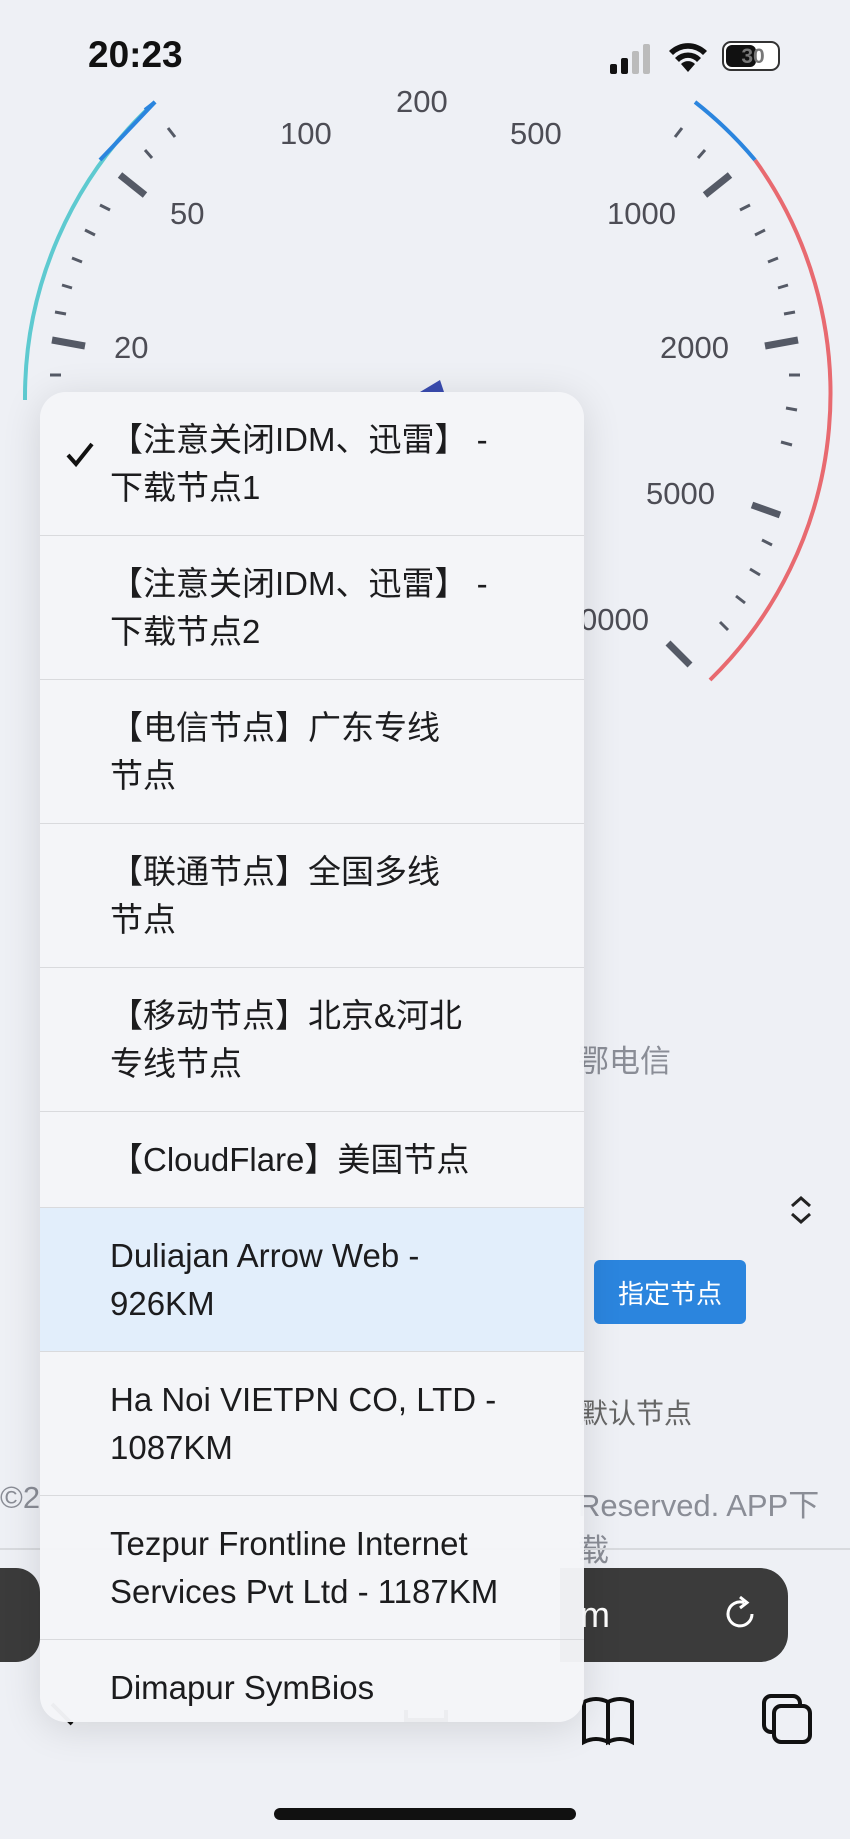 This screenshot has height=1839, width=850. I want to click on battery-level: 30, so click(753, 56).